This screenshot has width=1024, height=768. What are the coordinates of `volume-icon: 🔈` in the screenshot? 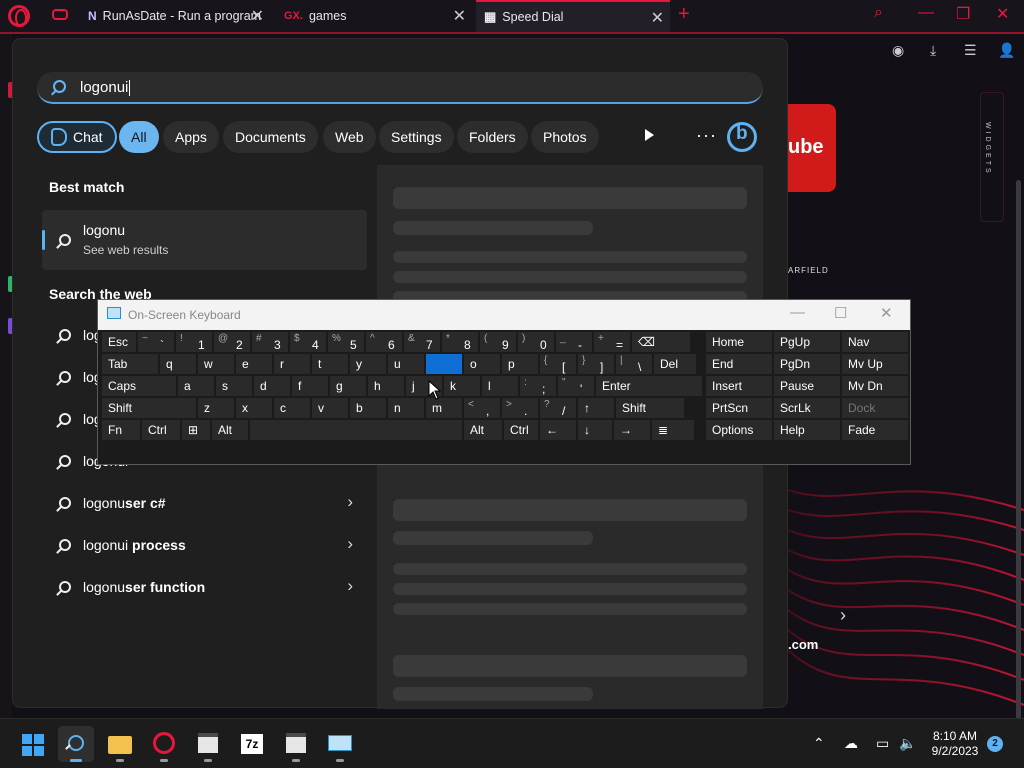 It's located at (907, 743).